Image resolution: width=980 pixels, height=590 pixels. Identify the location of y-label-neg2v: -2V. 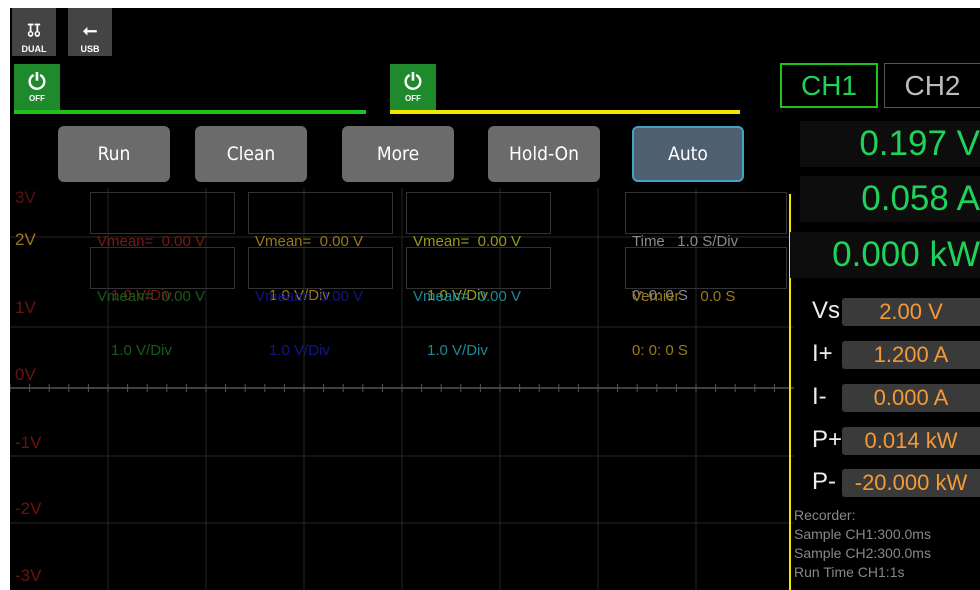
(28, 508).